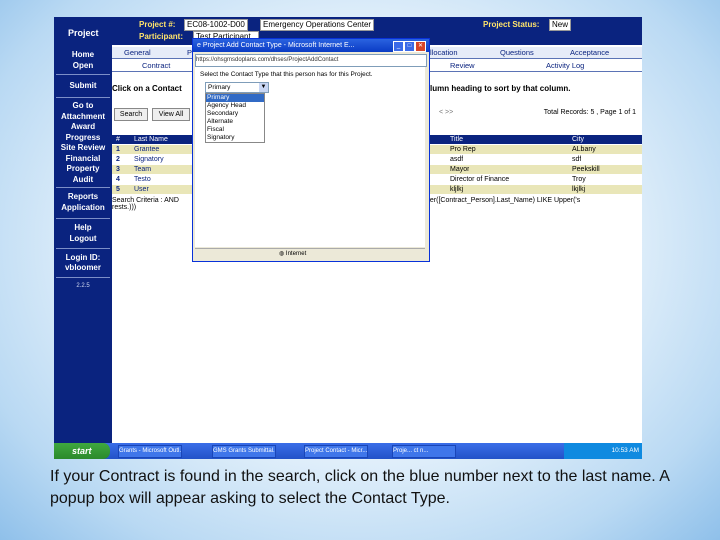 This screenshot has width=720, height=540. Describe the element at coordinates (446, 112) in the screenshot. I see `pager-controls: < >>` at that location.